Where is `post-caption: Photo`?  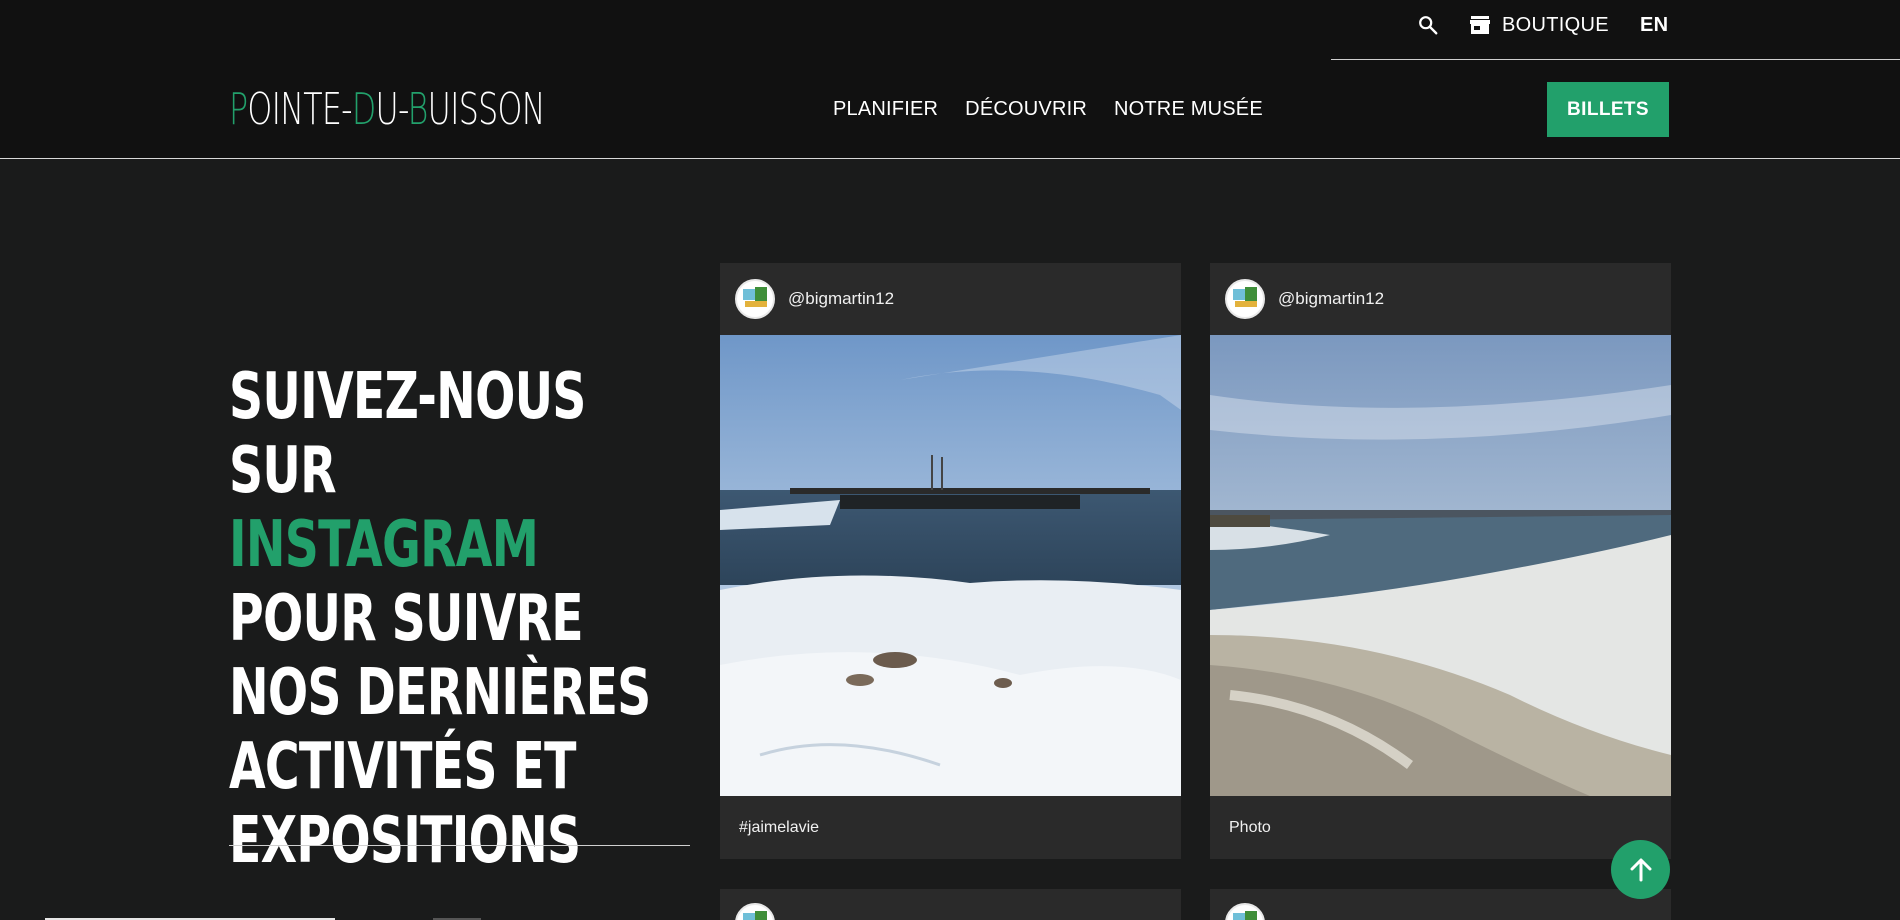 post-caption: Photo is located at coordinates (1250, 827).